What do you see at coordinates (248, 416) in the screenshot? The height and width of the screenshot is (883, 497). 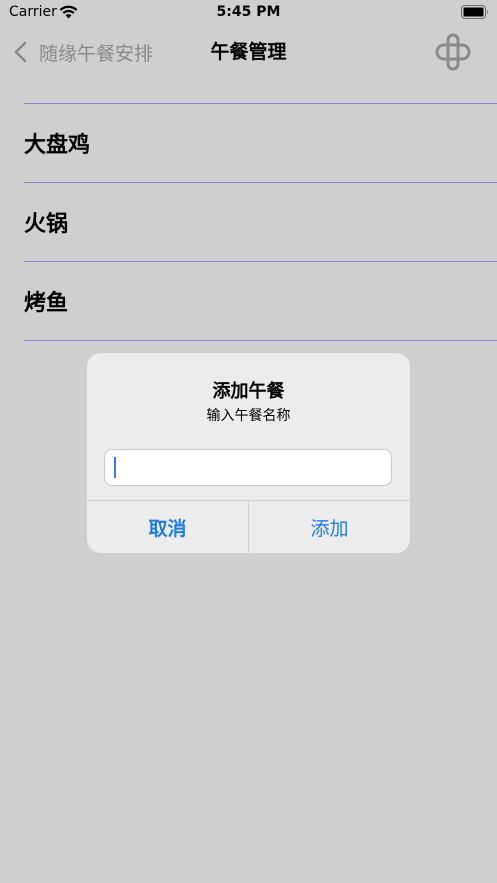 I see `alert-message: 输入午餐名称` at bounding box center [248, 416].